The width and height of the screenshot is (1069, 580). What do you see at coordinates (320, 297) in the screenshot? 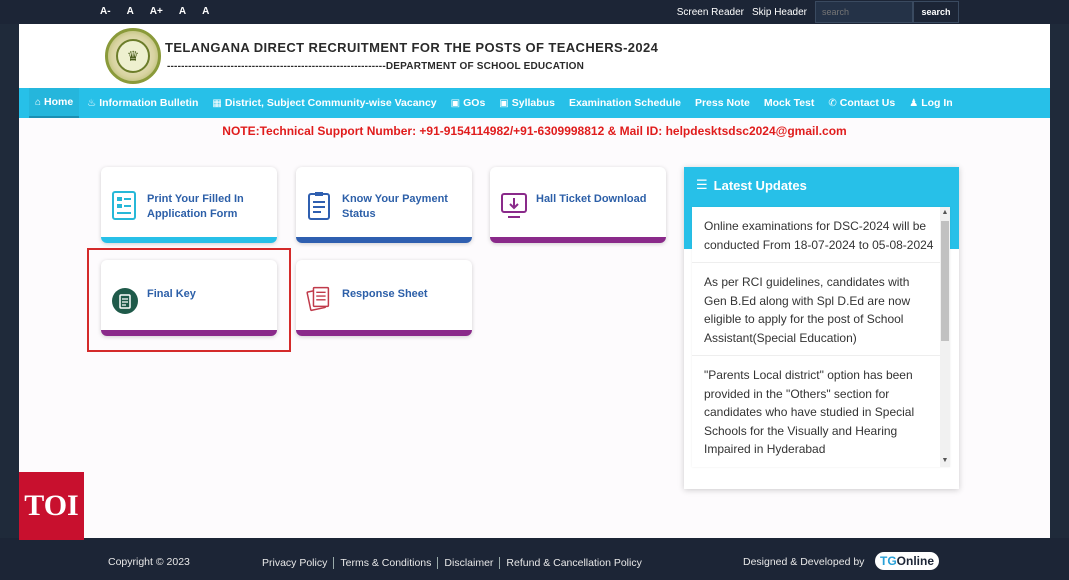
I see `sheets-icon` at bounding box center [320, 297].